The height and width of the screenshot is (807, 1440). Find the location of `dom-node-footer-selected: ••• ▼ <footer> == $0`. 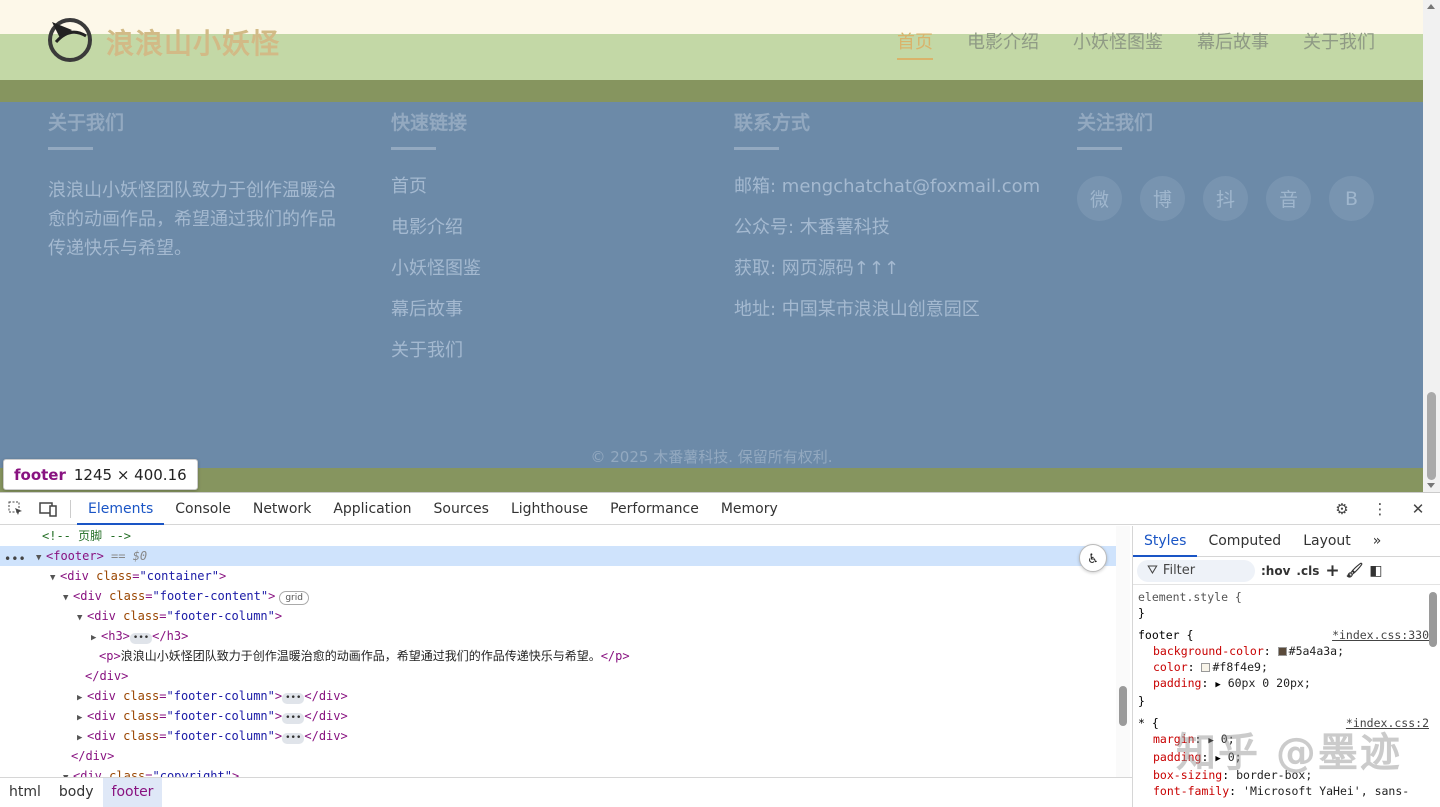

dom-node-footer-selected: ••• ▼ <footer> == $0 is located at coordinates (558, 556).